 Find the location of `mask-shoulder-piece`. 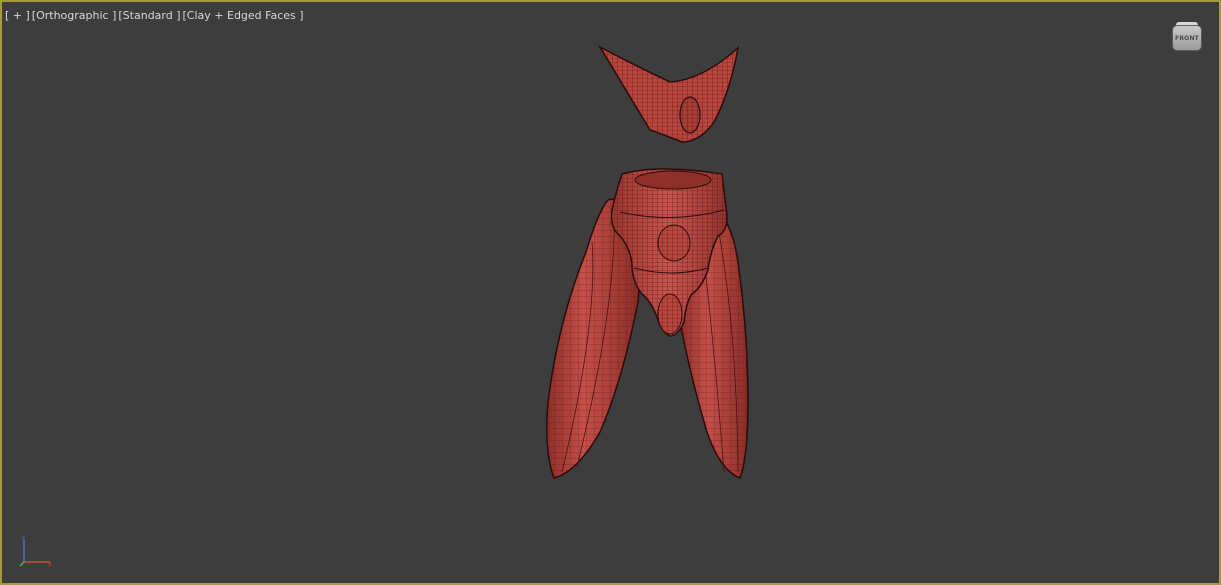

mask-shoulder-piece is located at coordinates (668, 94).